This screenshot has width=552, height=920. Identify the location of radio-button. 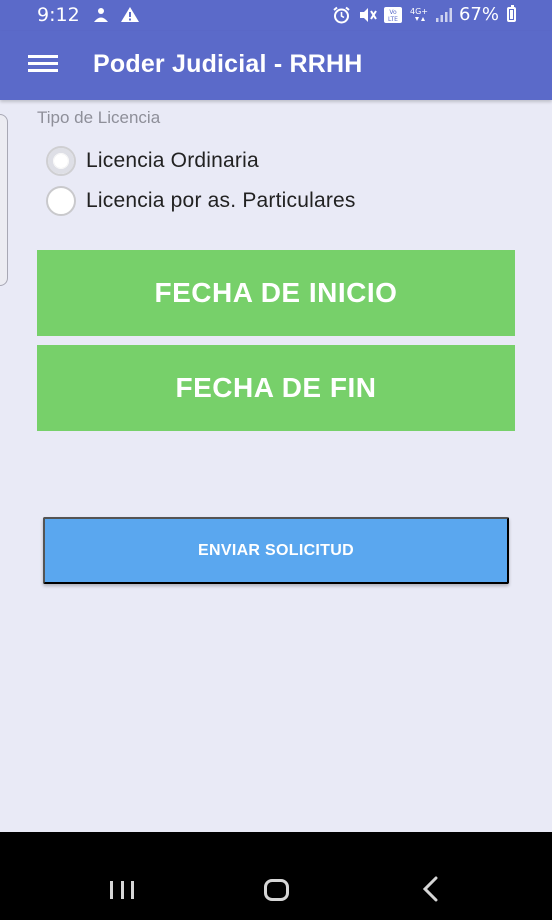
(61, 201).